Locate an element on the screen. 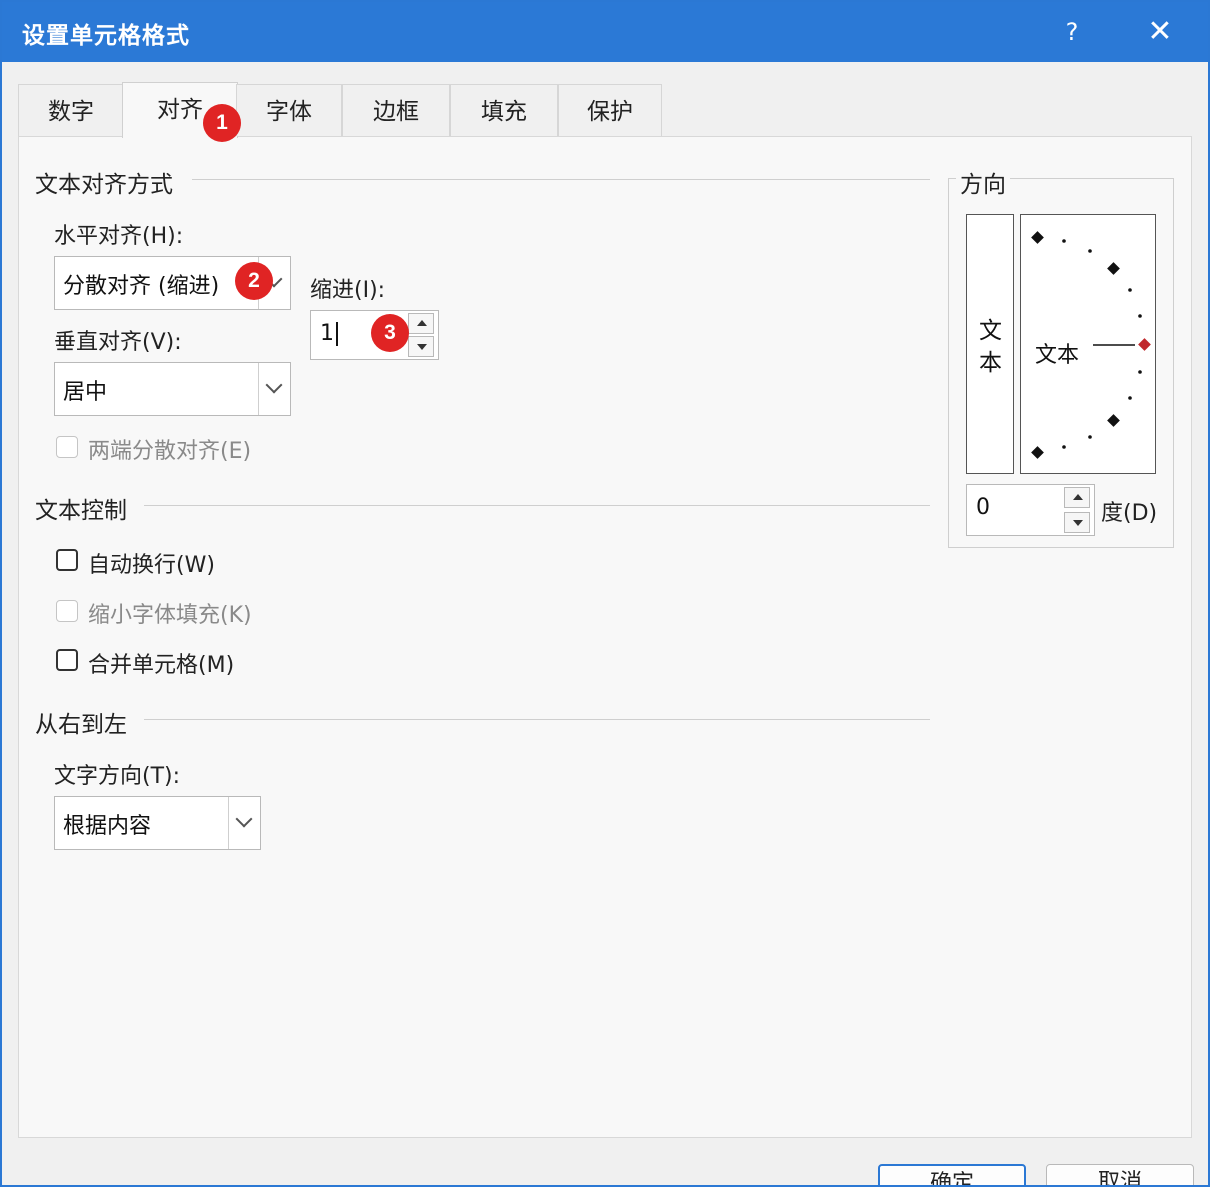 The height and width of the screenshot is (1187, 1210). shrink-to-fit-checkbox is located at coordinates (67, 611).